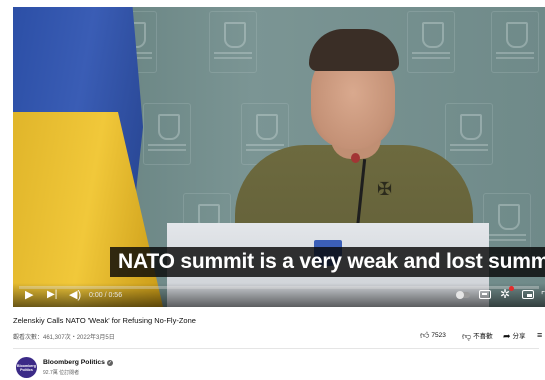 The height and width of the screenshot is (380, 545). What do you see at coordinates (543, 295) in the screenshot?
I see `fullscreen-icon: ⌜` at bounding box center [543, 295].